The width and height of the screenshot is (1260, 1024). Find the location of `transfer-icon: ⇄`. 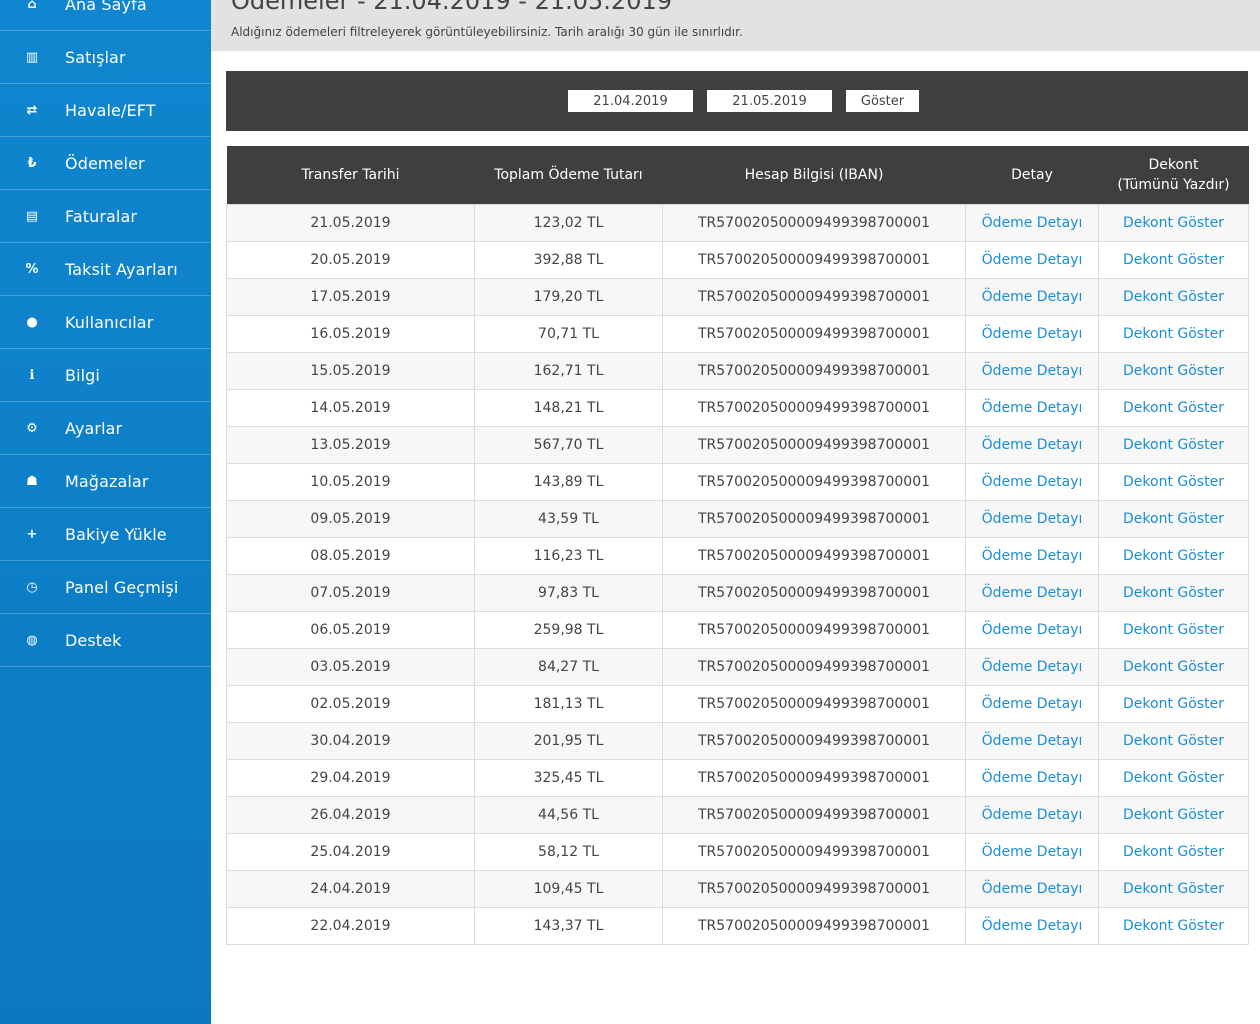

transfer-icon: ⇄ is located at coordinates (32, 110).